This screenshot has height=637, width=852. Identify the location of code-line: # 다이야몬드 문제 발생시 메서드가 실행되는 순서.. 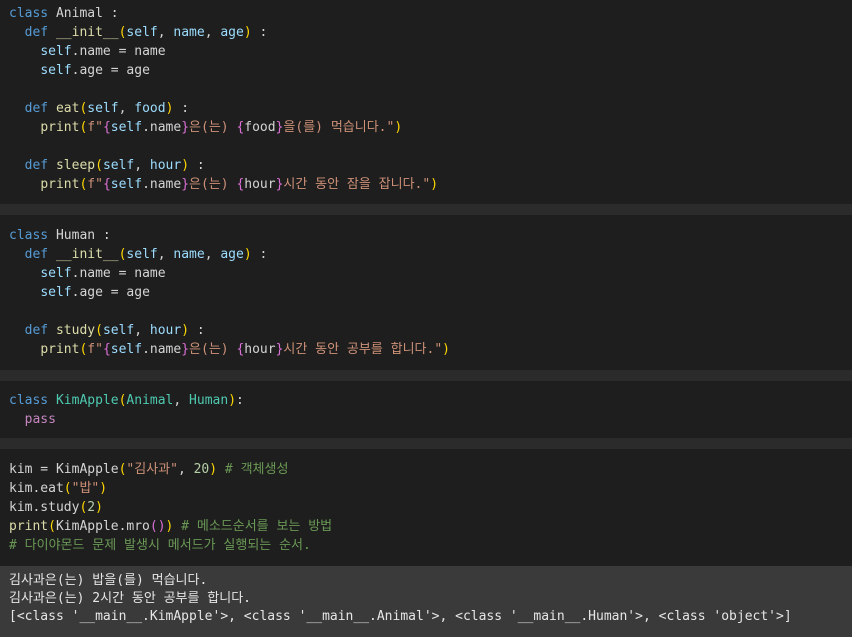
(160, 545).